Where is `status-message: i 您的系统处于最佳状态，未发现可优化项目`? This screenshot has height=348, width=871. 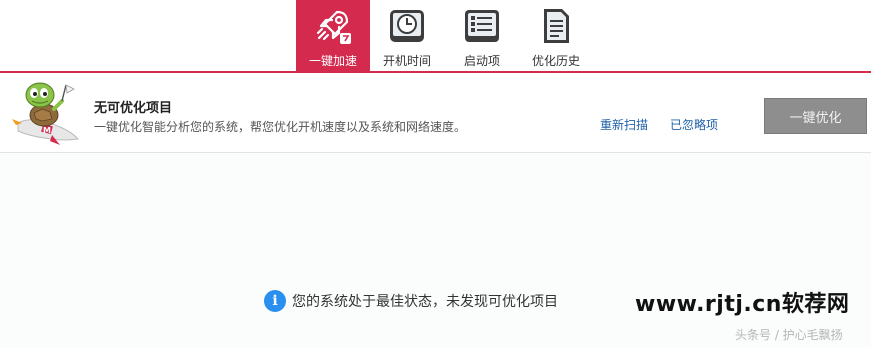
status-message: i 您的系统处于最佳状态，未发现可优化项目 is located at coordinates (411, 301).